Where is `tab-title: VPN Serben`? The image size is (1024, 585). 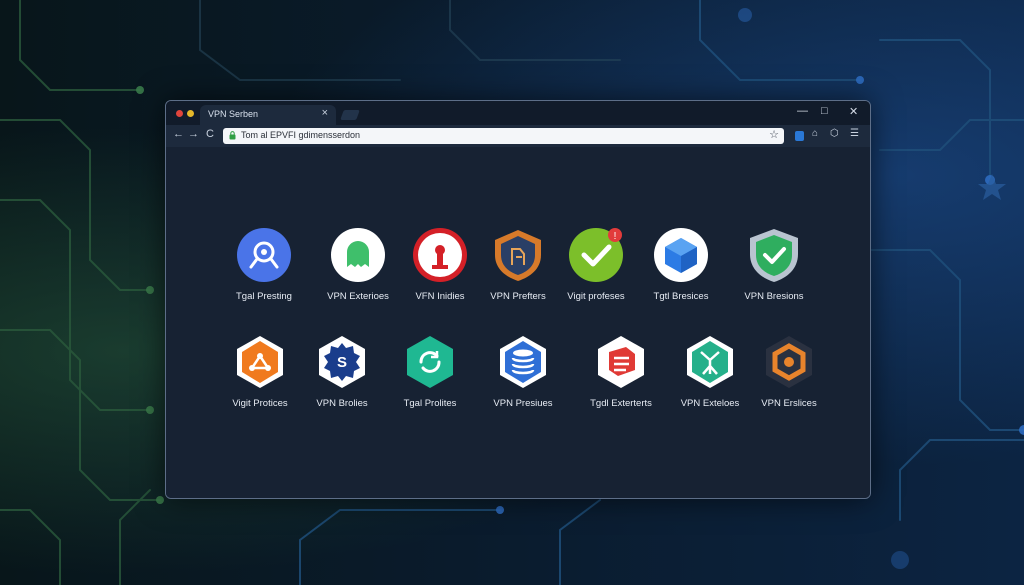 tab-title: VPN Serben is located at coordinates (233, 114).